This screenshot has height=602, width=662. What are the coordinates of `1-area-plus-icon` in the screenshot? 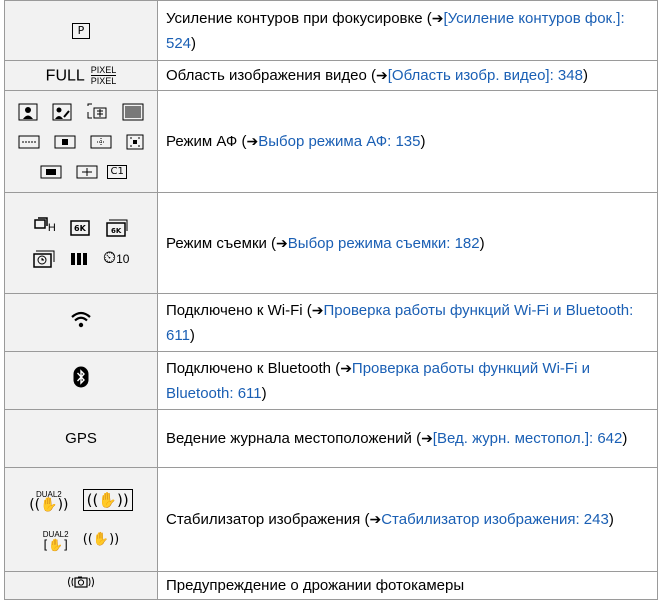 It's located at (51, 172).